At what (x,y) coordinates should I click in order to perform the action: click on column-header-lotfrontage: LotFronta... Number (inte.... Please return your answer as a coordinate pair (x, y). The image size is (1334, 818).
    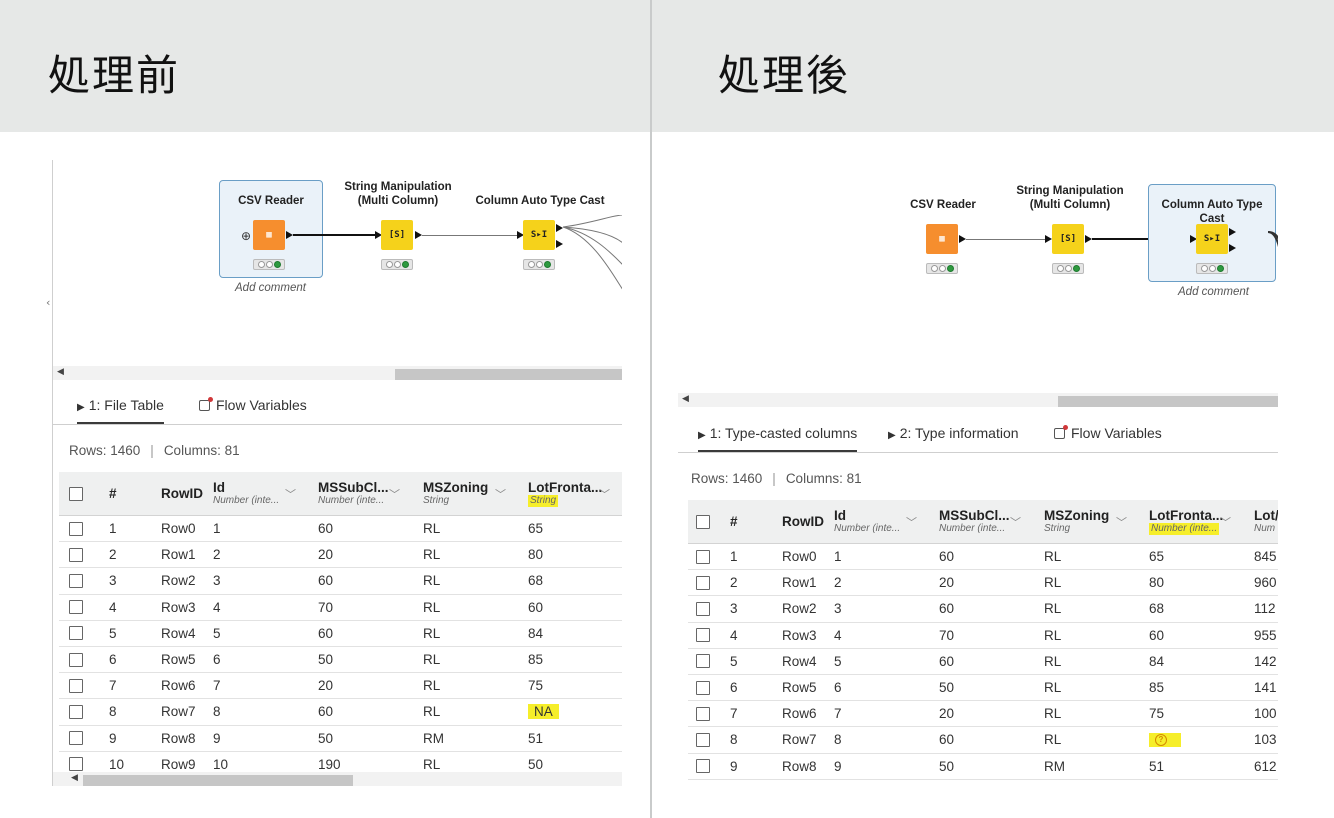
    Looking at the image, I should click on (1186, 521).